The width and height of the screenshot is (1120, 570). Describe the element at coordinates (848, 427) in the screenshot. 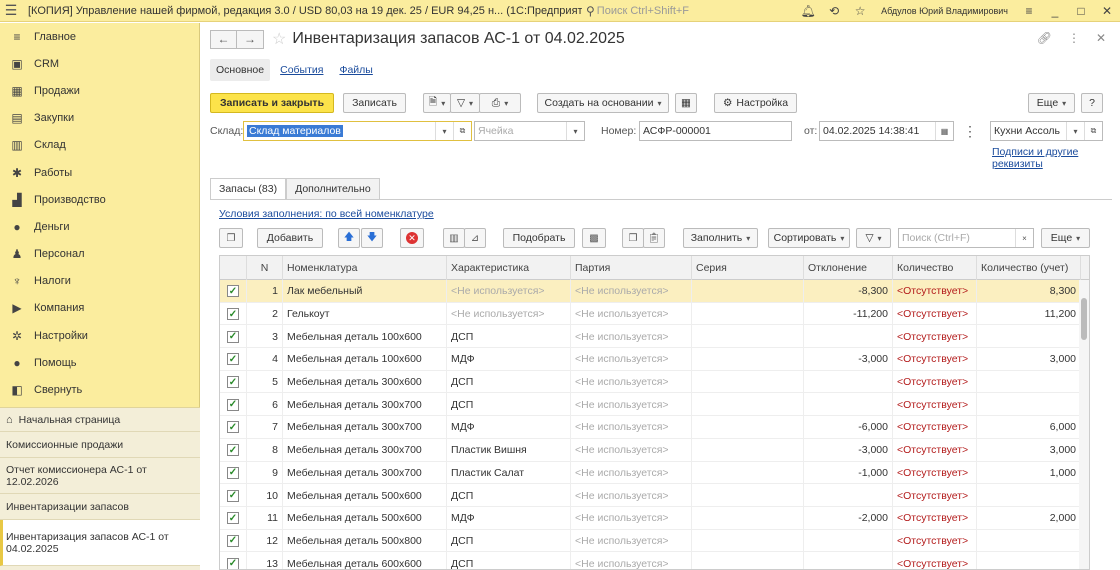

I see `row-deviation: -6,000` at that location.